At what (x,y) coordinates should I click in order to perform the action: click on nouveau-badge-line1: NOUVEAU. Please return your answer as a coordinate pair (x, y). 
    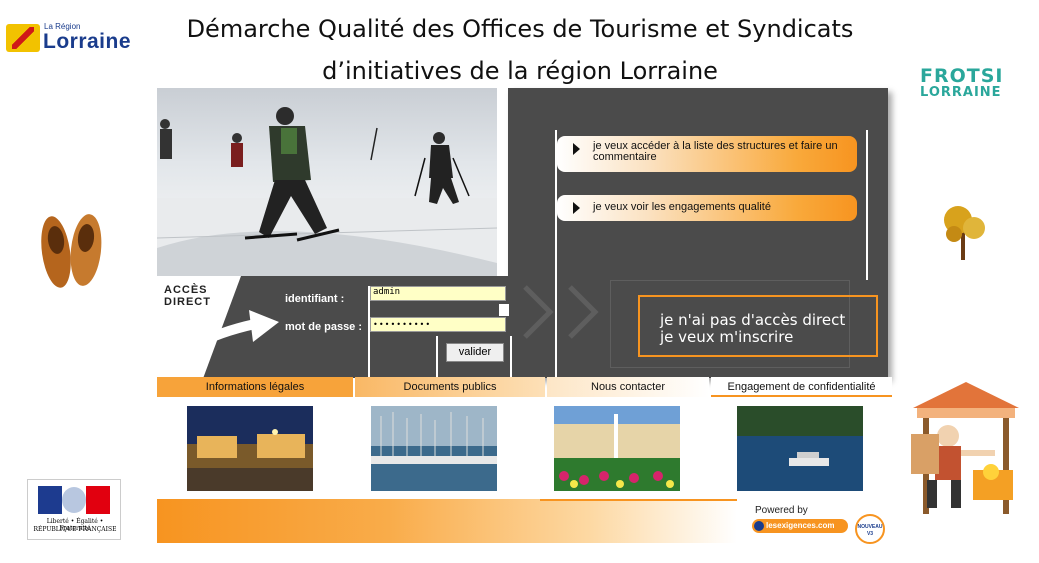
    Looking at the image, I should click on (870, 527).